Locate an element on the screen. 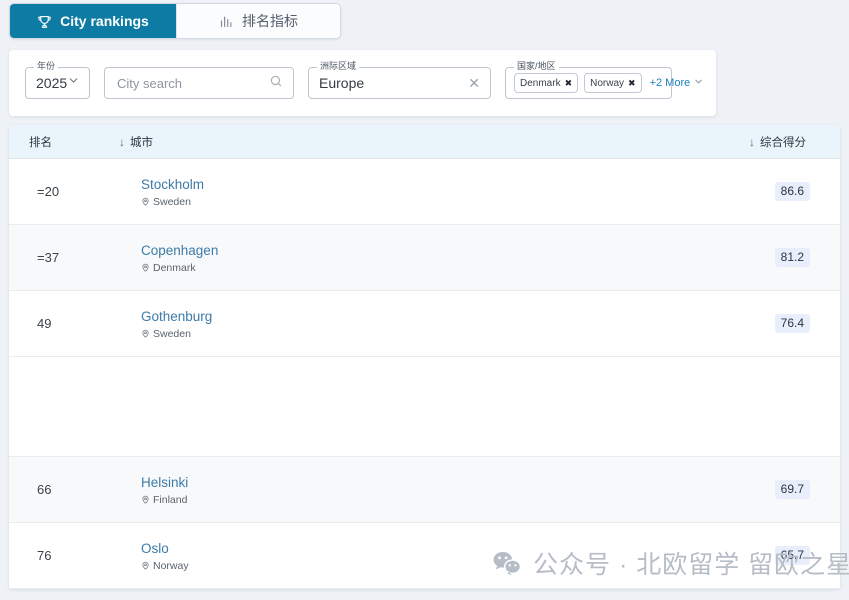 The image size is (849, 600). cell-rank: 66 is located at coordinates (44, 489).